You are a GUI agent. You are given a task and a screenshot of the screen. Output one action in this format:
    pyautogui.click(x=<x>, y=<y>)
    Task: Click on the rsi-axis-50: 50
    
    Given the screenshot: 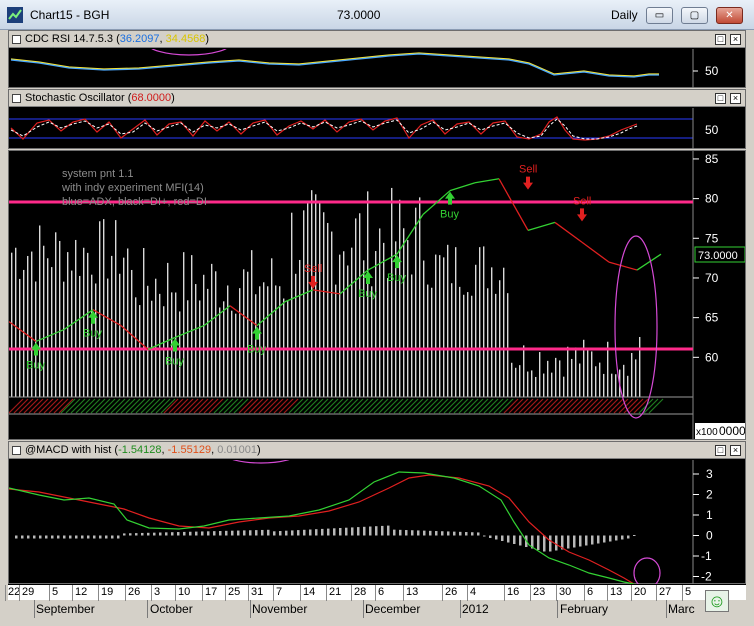 What is the action you would take?
    pyautogui.click(x=712, y=71)
    